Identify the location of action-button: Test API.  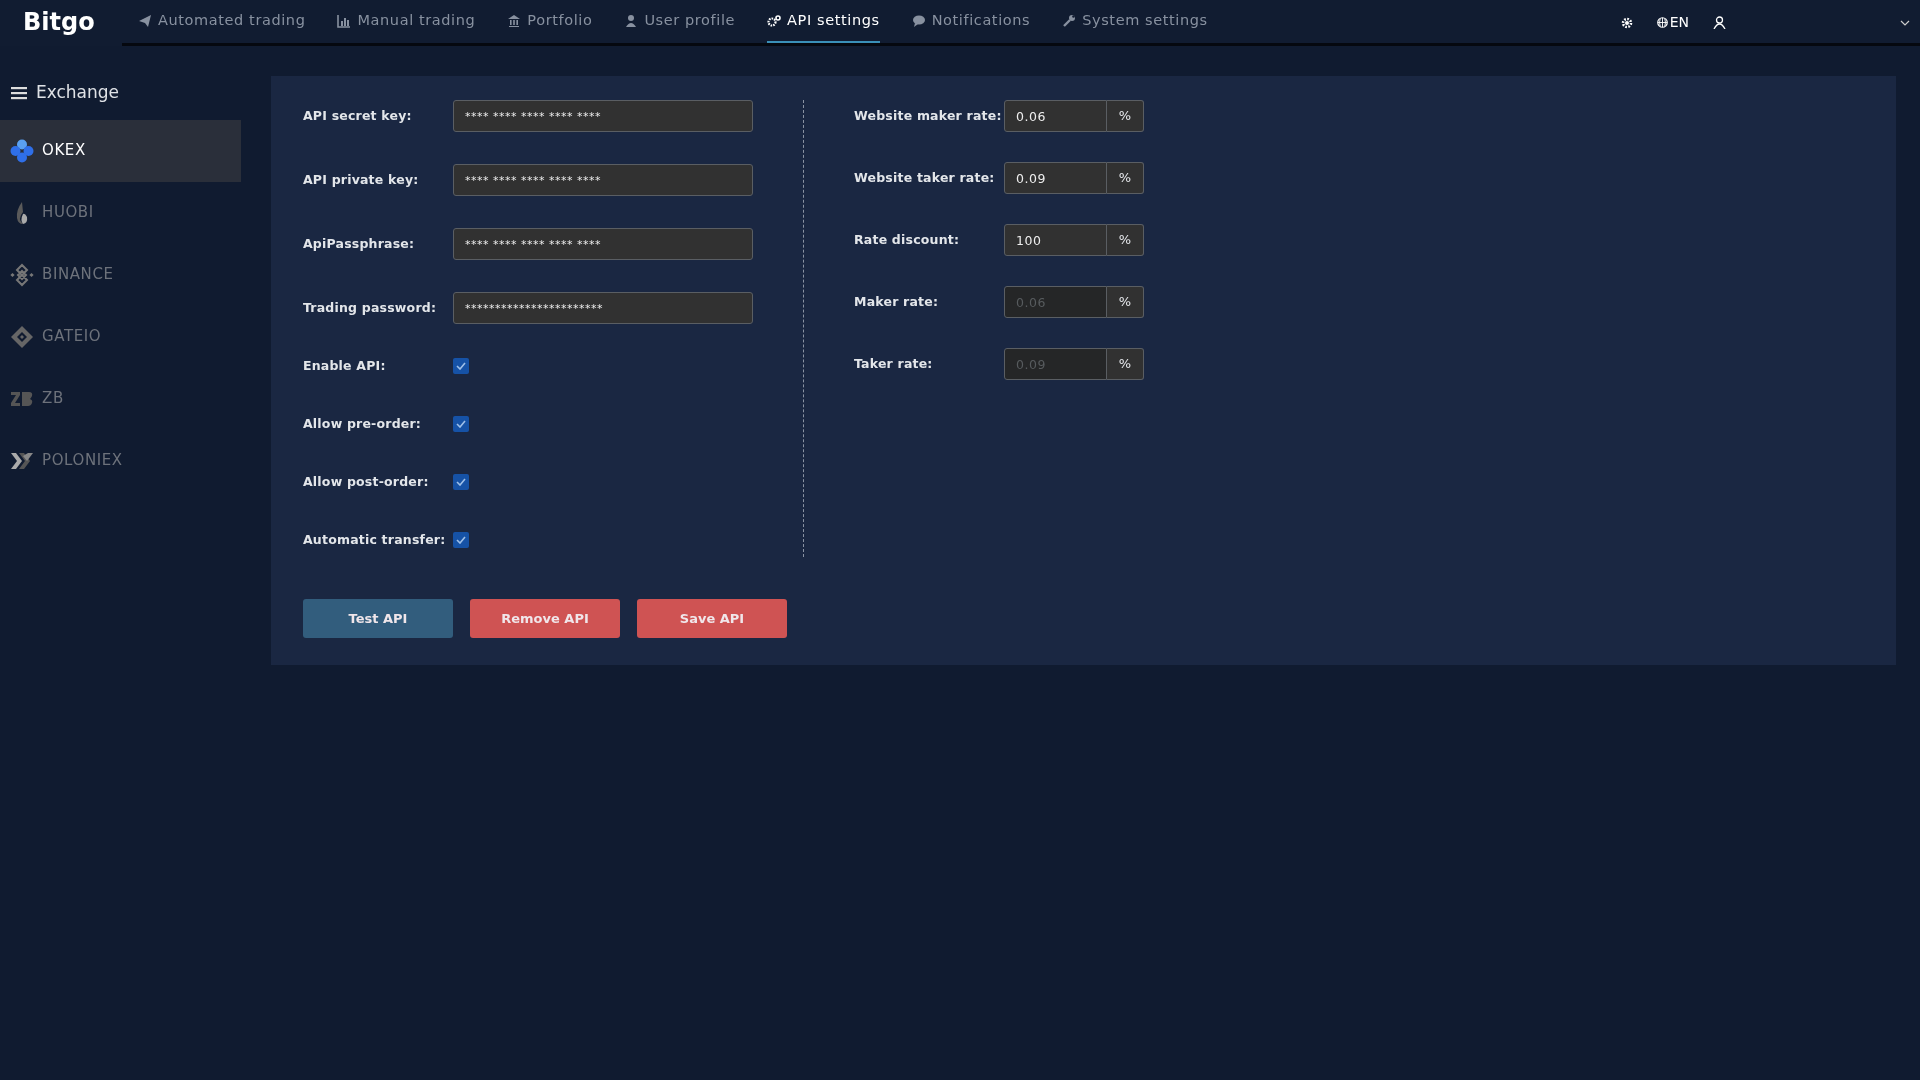
(378, 618).